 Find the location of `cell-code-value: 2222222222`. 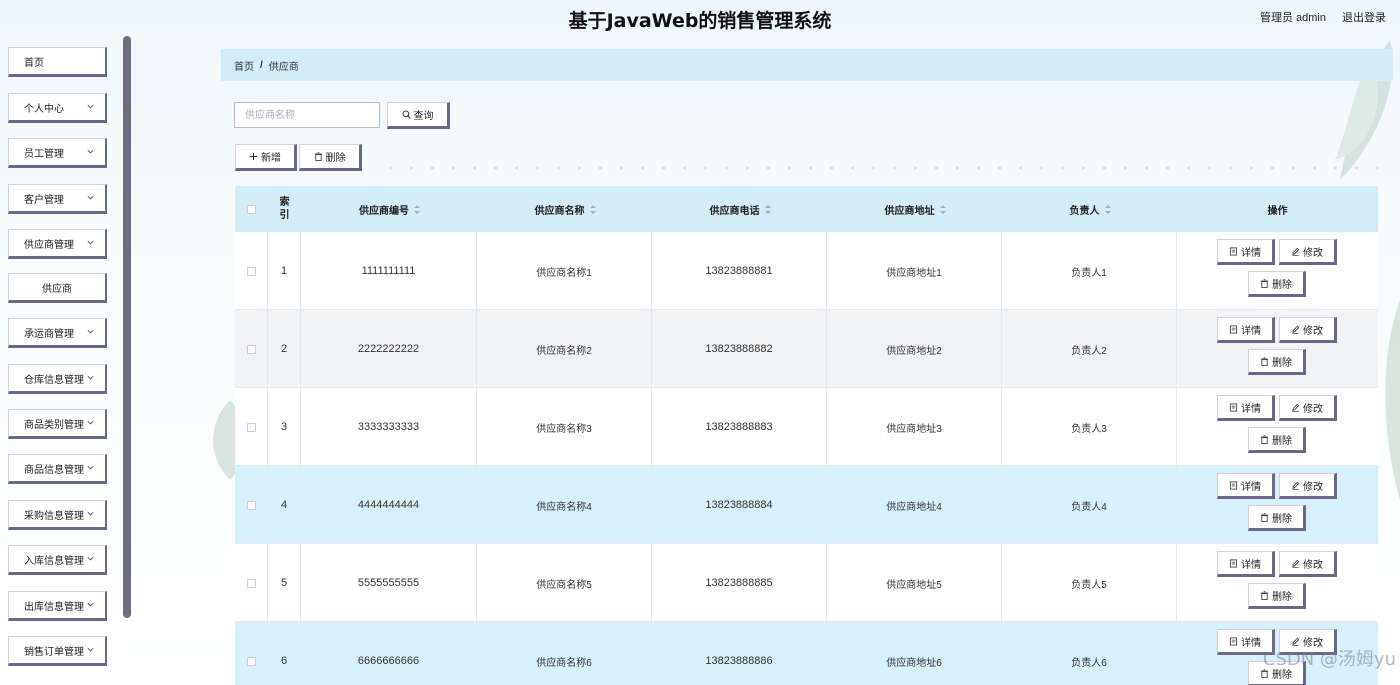

cell-code-value: 2222222222 is located at coordinates (388, 349).